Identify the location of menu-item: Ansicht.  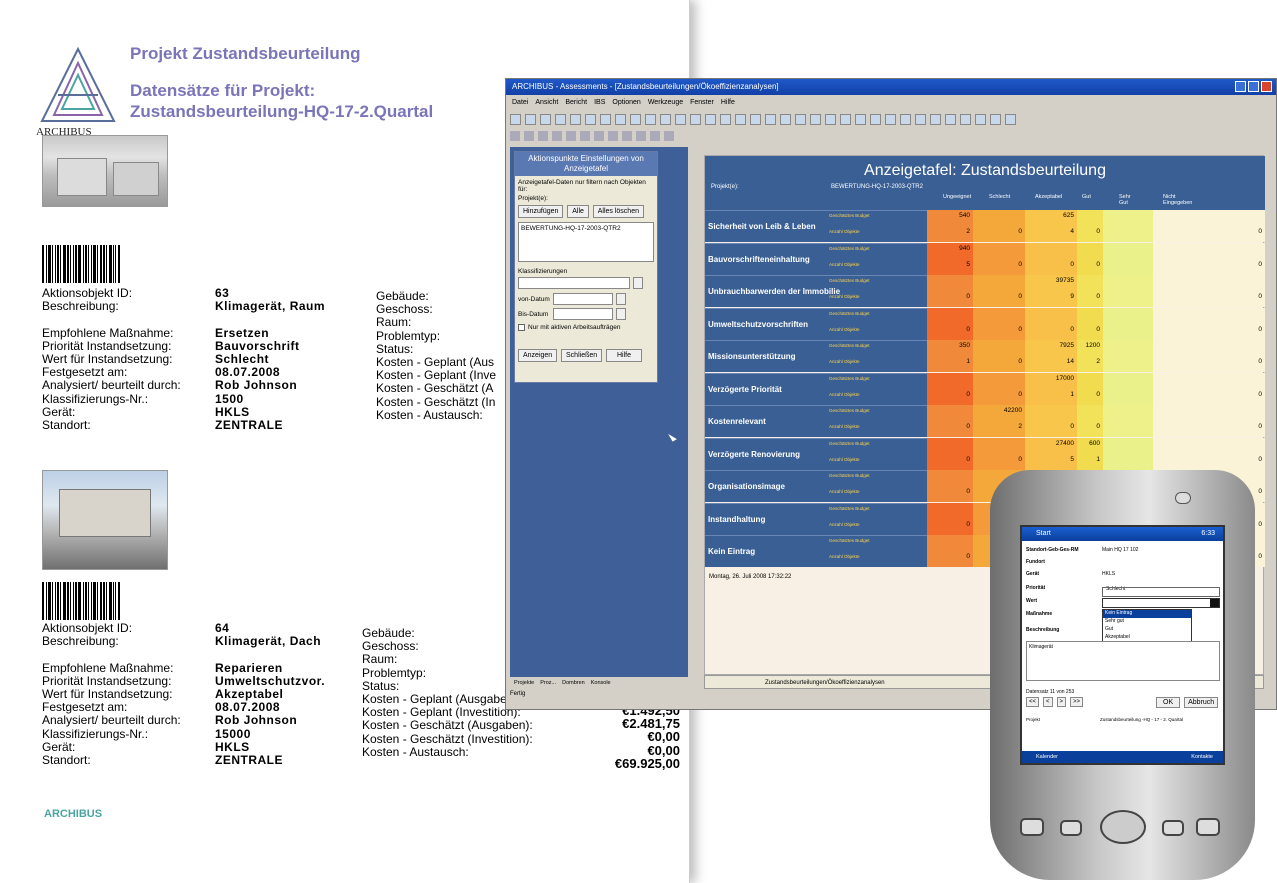
(546, 102).